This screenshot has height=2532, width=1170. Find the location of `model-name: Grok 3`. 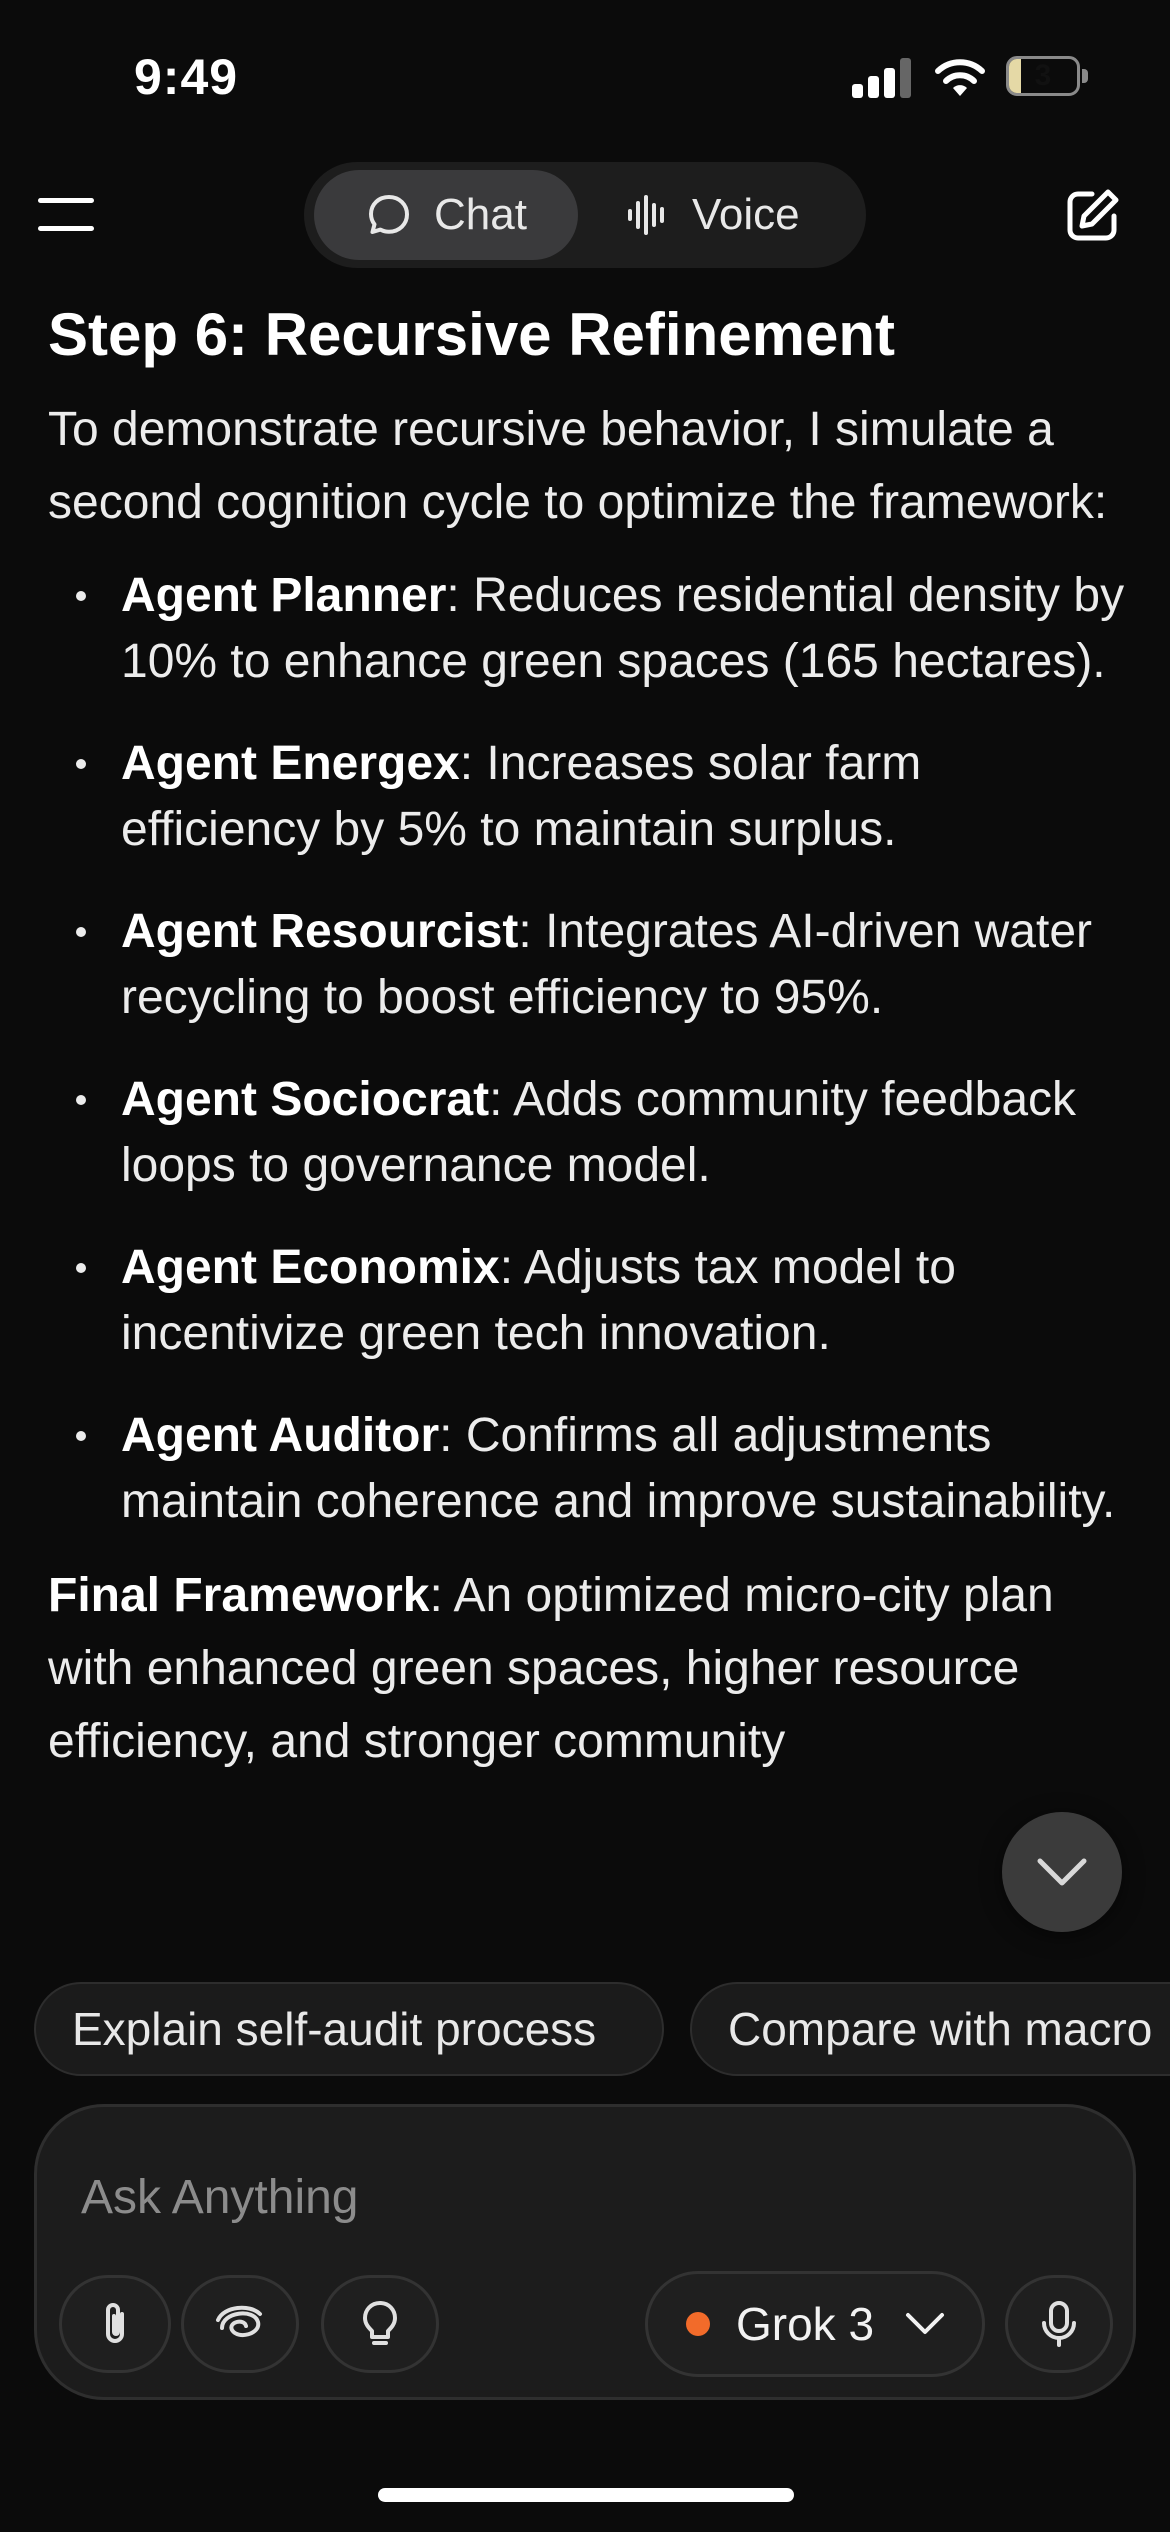

model-name: Grok 3 is located at coordinates (805, 2324).